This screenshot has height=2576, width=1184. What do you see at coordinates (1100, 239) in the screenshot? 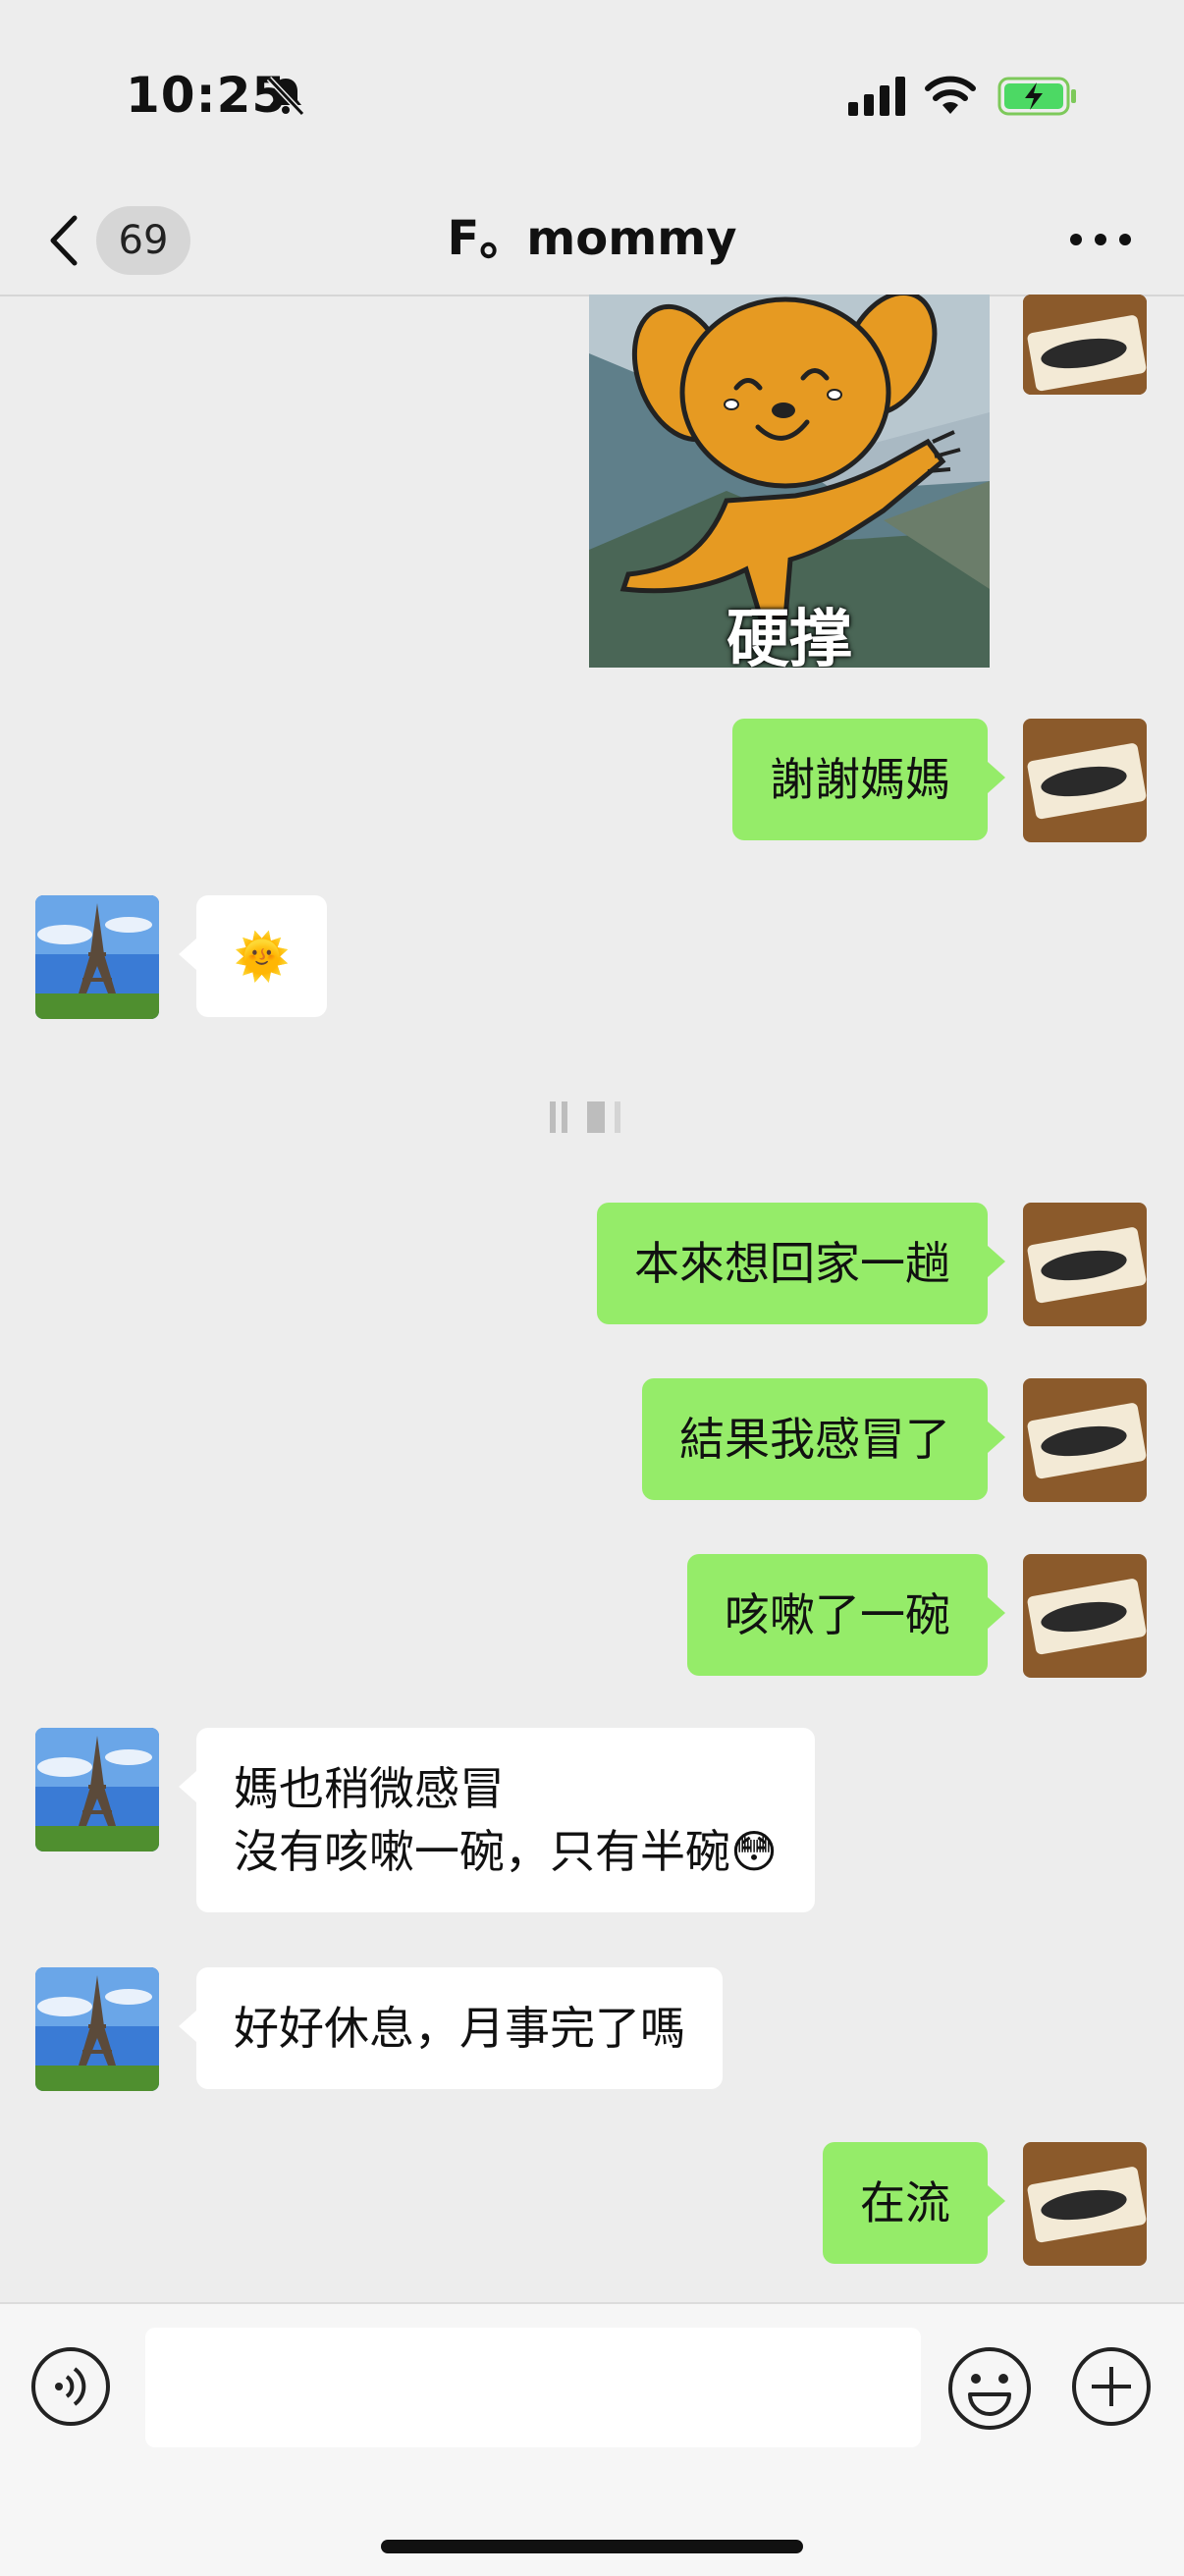
I see `more-options-icon` at bounding box center [1100, 239].